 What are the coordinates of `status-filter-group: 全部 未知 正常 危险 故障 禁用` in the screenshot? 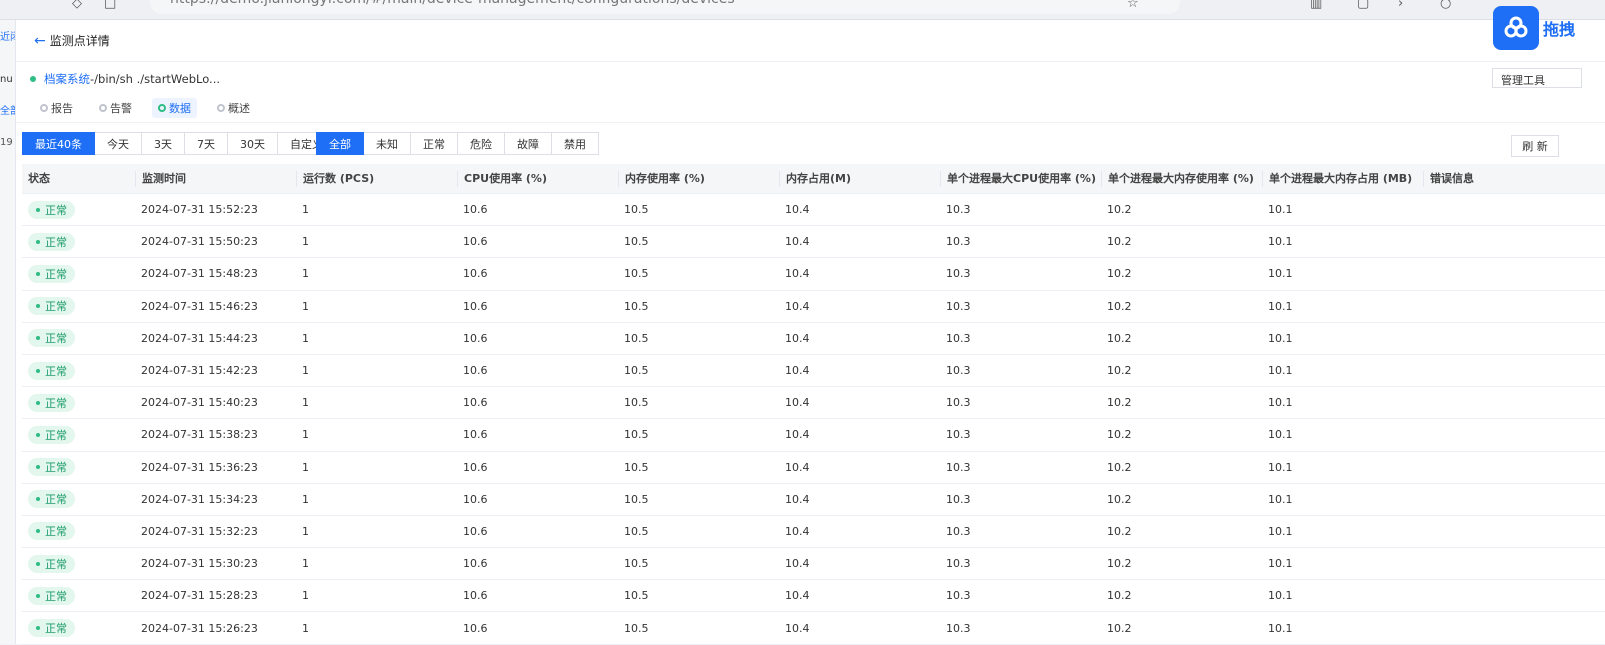 It's located at (457, 143).